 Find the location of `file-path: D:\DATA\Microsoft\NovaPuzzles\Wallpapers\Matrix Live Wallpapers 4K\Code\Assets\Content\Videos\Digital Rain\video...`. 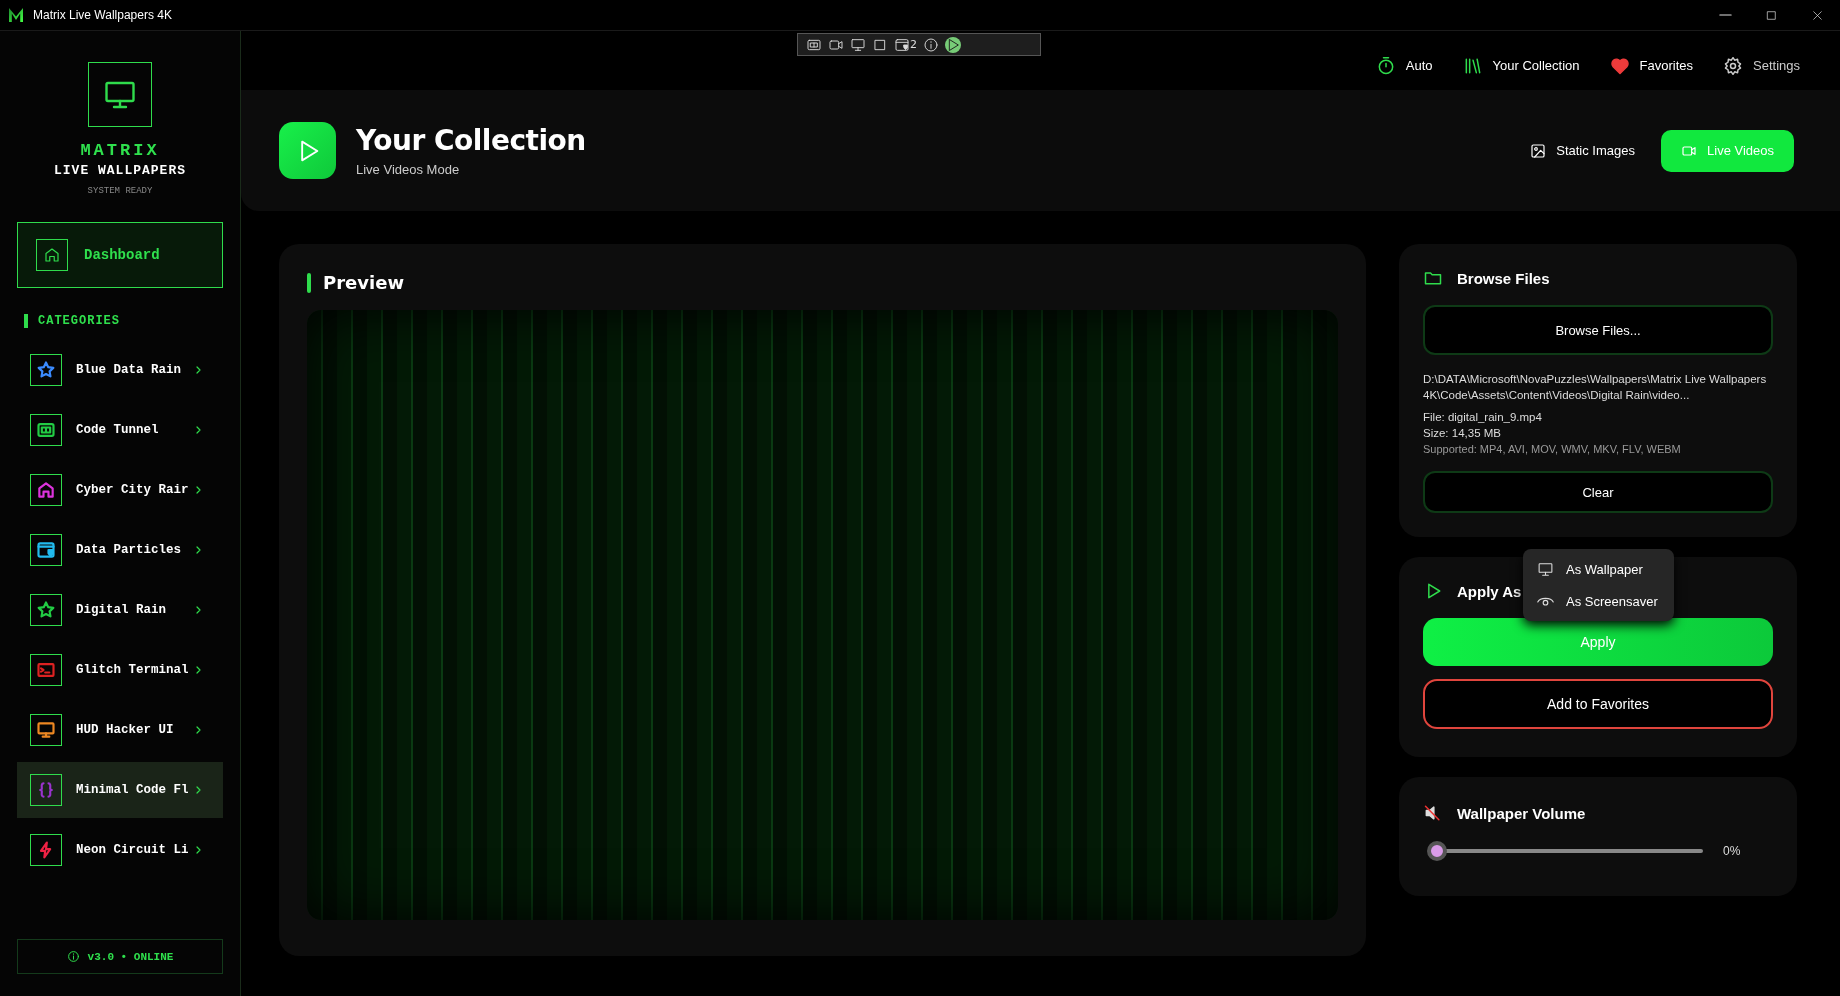

file-path: D:\DATA\Microsoft\NovaPuzzles\Wallpapers\Matrix Live Wallpapers 4K\Code\Assets\Content\Videos\Digital Rain\video... is located at coordinates (1595, 387).